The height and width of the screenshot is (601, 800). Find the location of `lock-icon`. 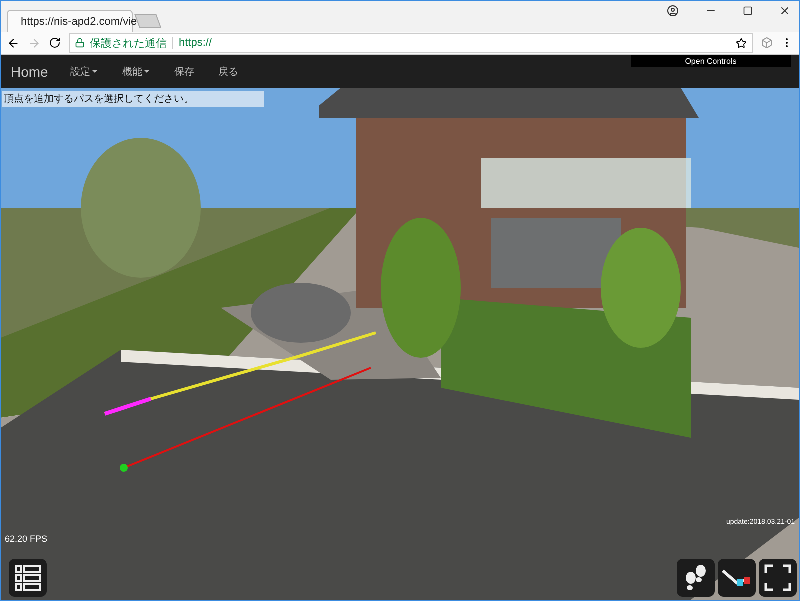

lock-icon is located at coordinates (80, 43).